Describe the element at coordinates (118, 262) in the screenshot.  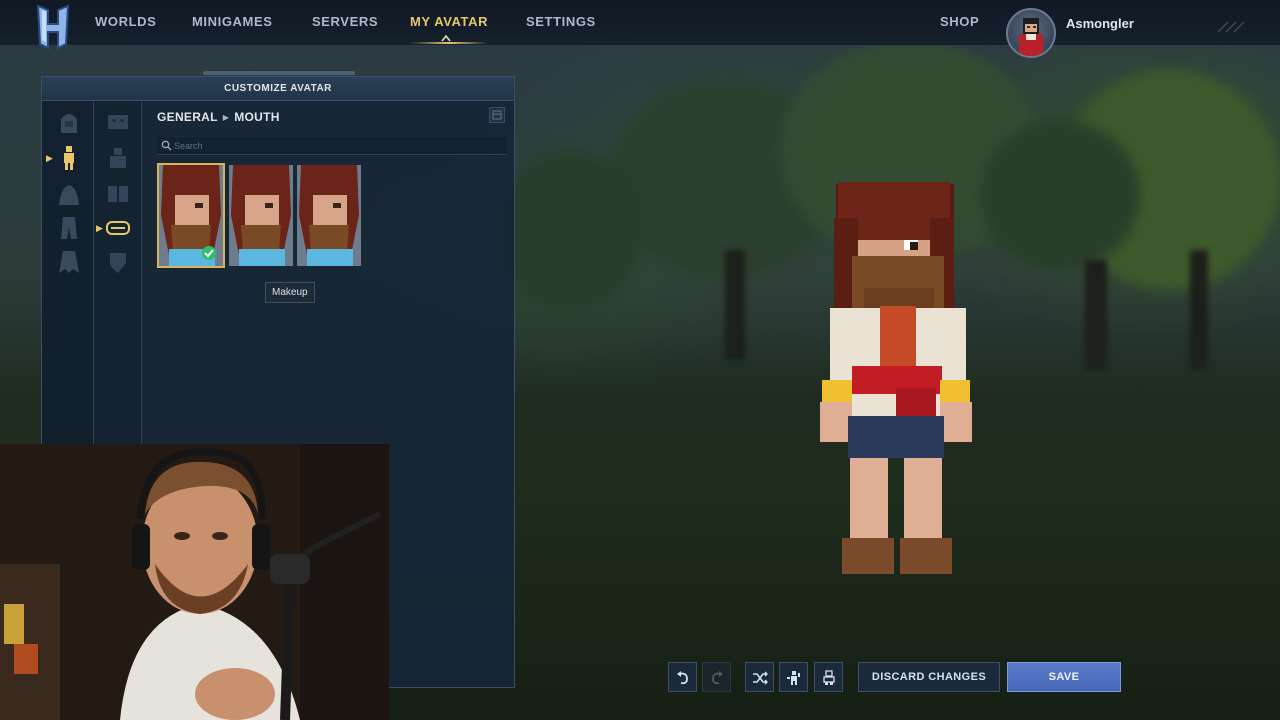
I see `shield-icon` at that location.